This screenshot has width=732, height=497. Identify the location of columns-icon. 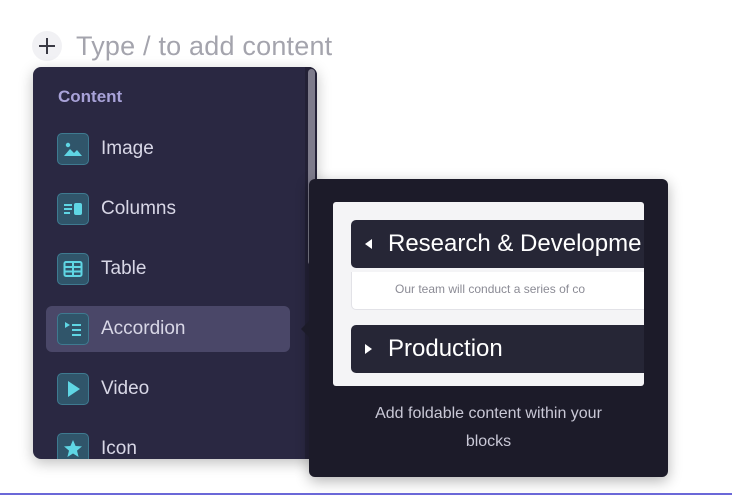
(73, 209).